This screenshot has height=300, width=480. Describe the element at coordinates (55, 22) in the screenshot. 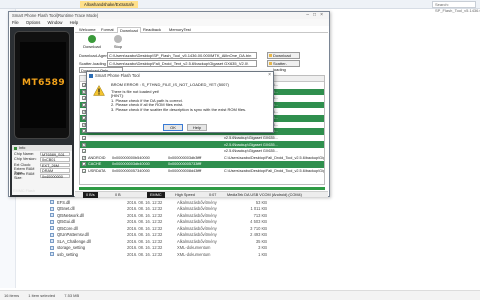

I see `menu-window: Window` at that location.